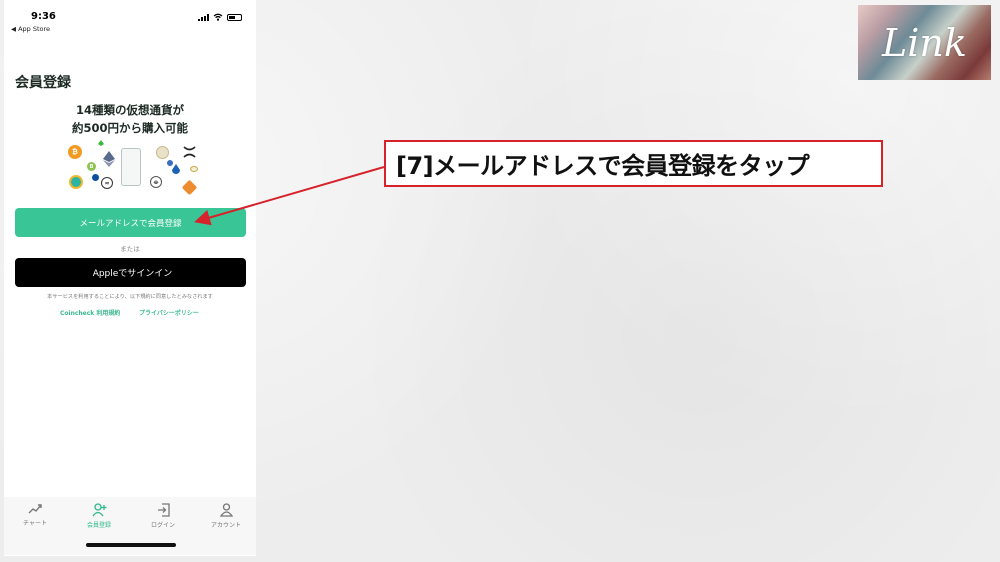  Describe the element at coordinates (35, 509) in the screenshot. I see `chart-icon` at that location.